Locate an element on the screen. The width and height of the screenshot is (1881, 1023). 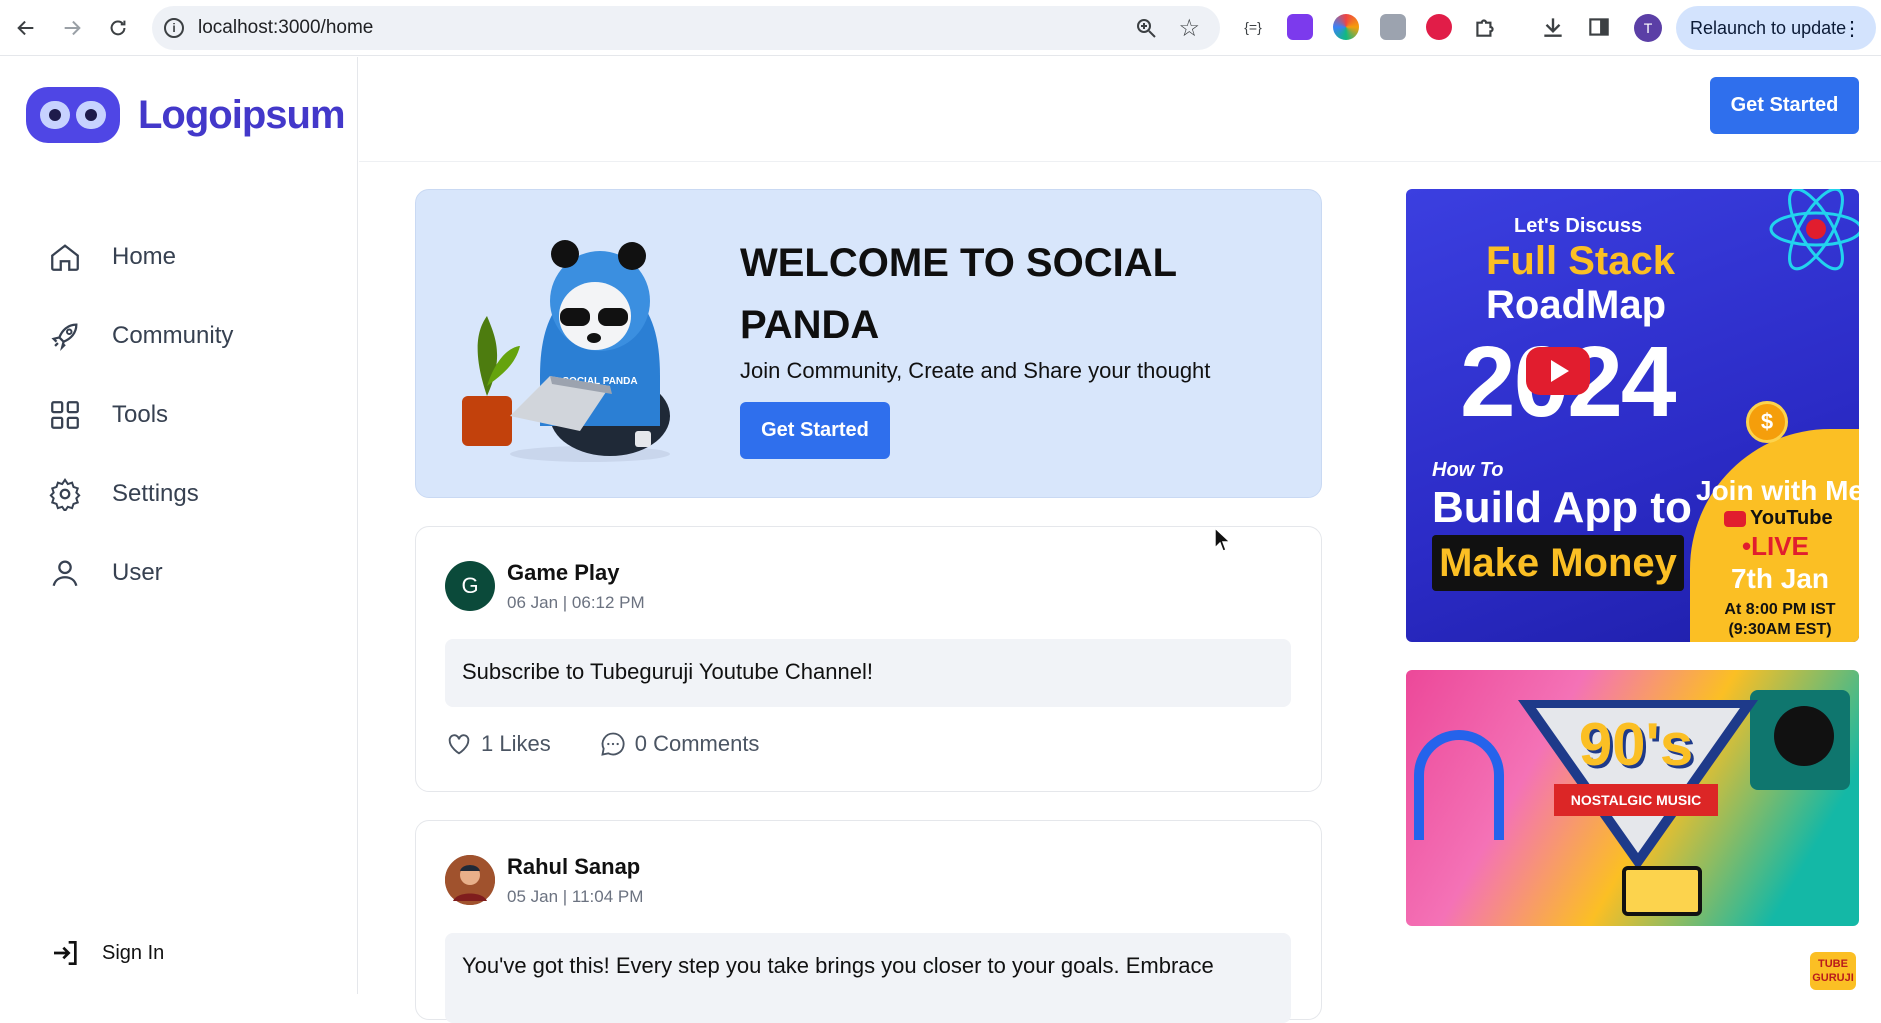
youtube-play-icon is located at coordinates (1558, 371).